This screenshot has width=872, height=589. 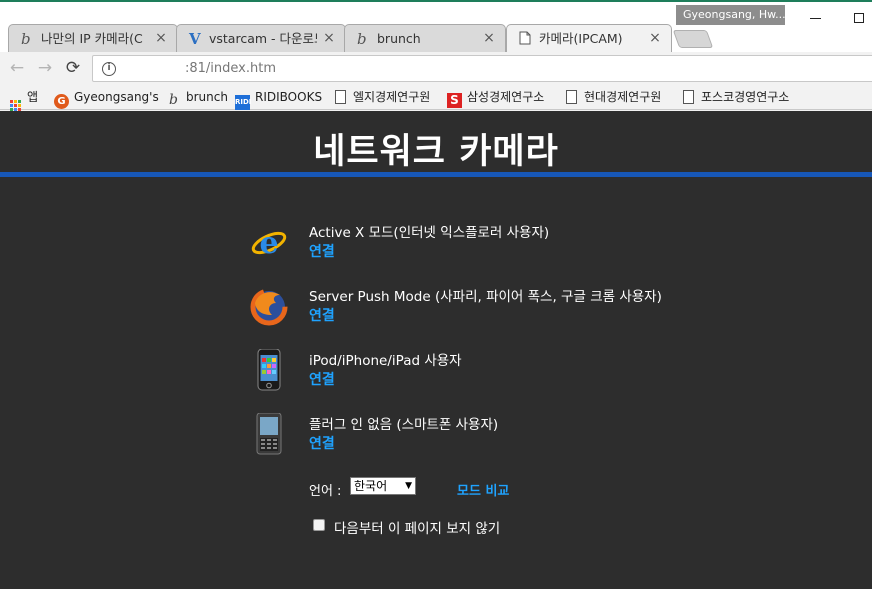 I want to click on maximize-button, so click(x=858, y=18).